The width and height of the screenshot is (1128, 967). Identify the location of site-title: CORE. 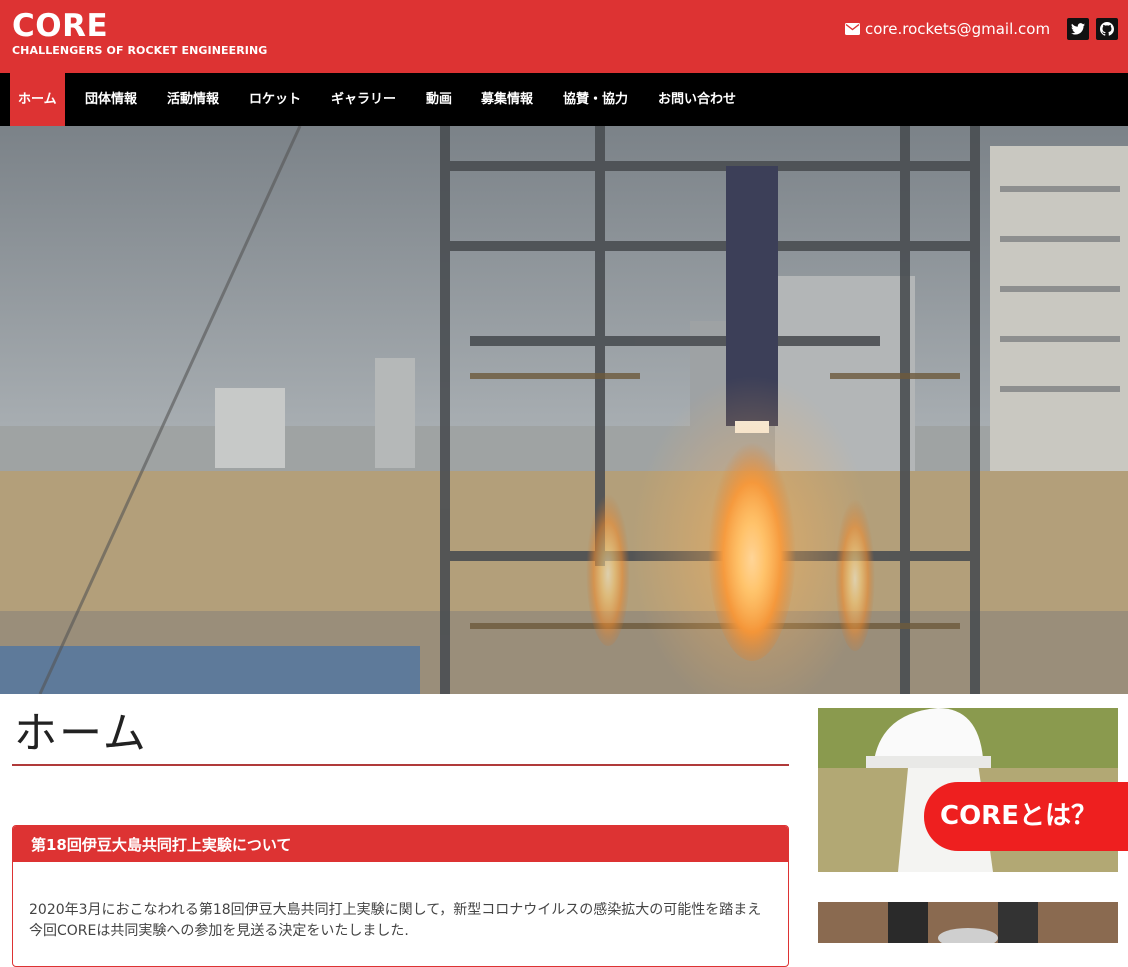
(60, 26).